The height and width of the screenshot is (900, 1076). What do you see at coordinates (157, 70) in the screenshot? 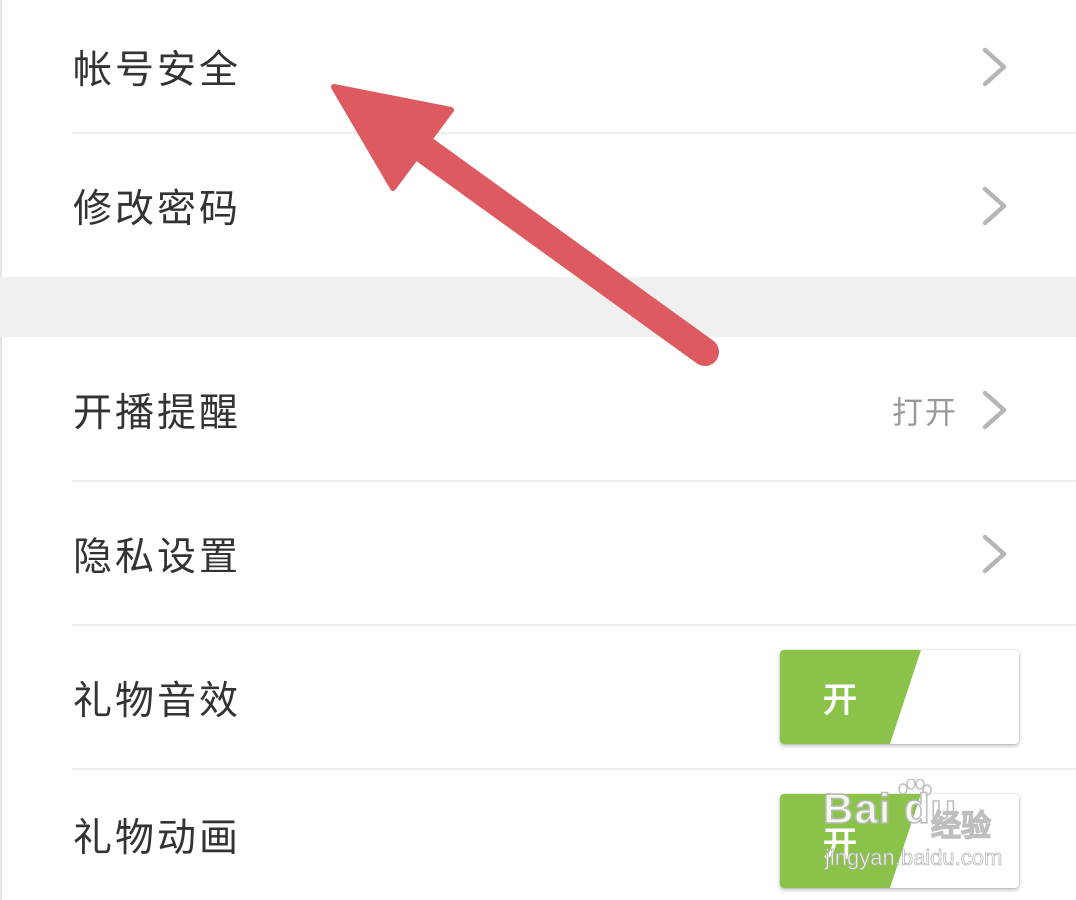
I see `row-label-account-security: 帐号安全` at bounding box center [157, 70].